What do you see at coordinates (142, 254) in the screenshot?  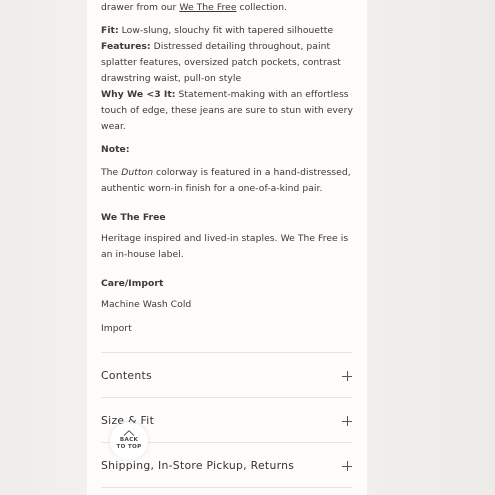 I see `brand-text-line2: an in-house label.` at bounding box center [142, 254].